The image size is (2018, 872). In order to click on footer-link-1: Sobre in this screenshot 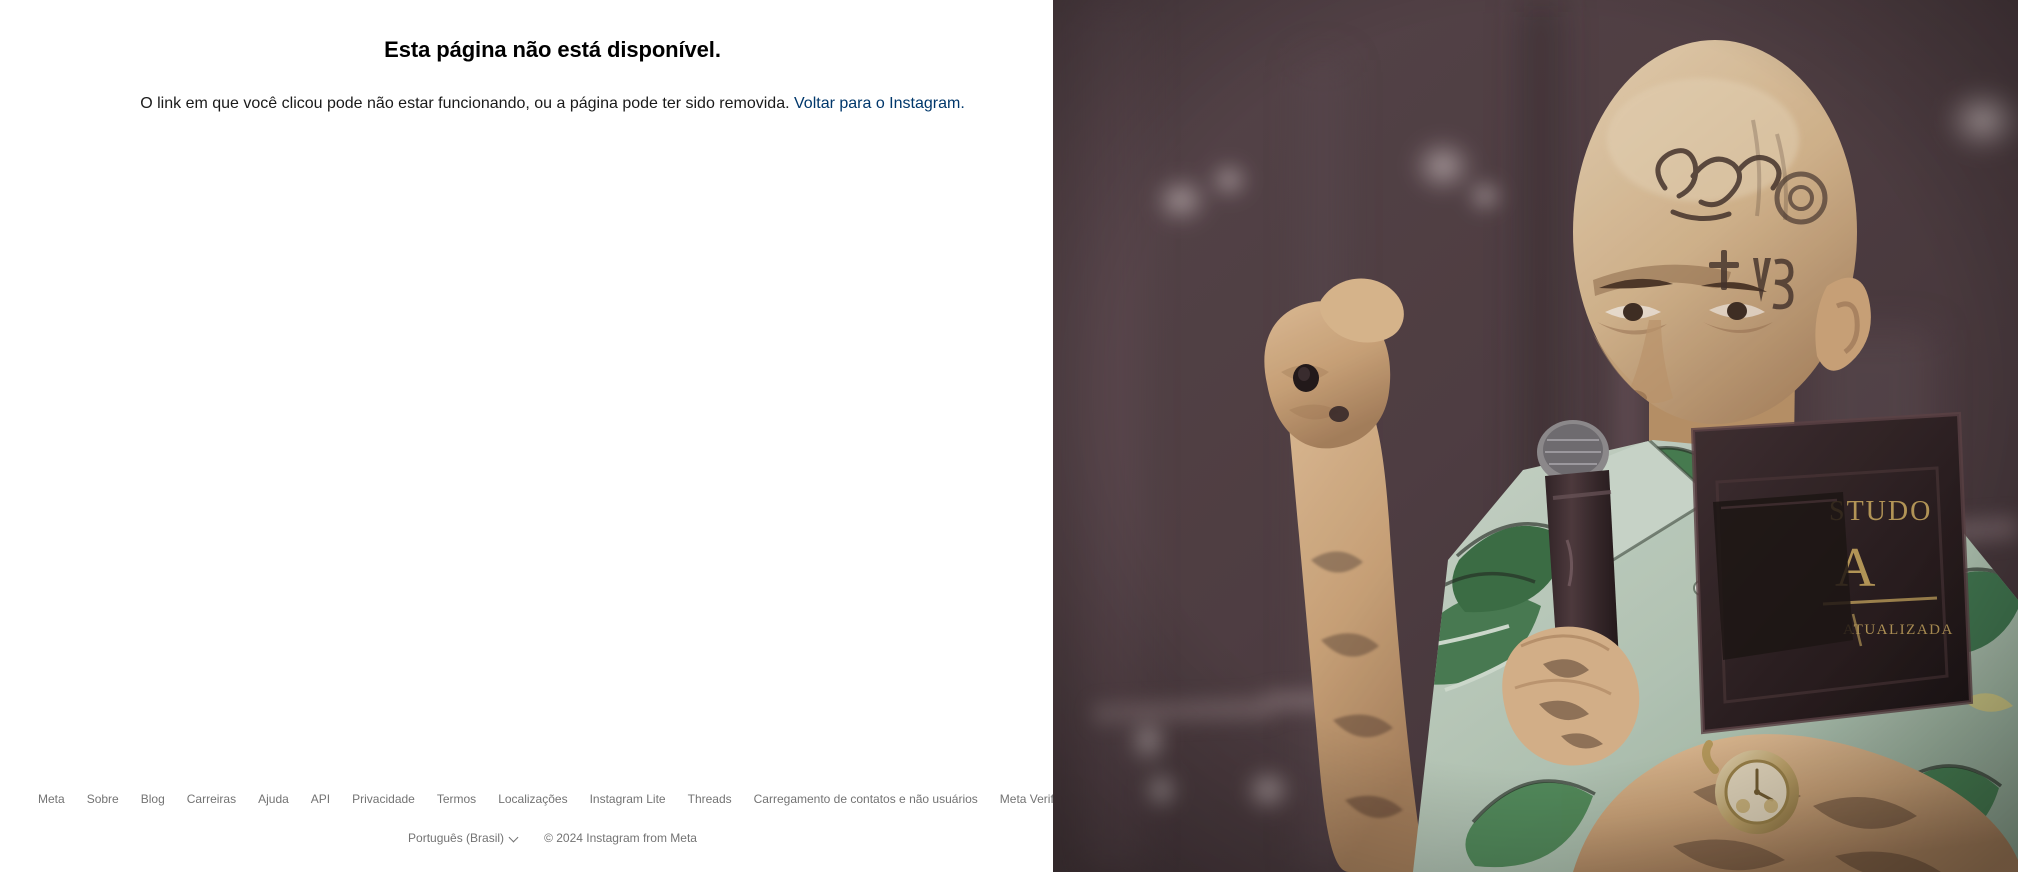, I will do `click(103, 799)`.